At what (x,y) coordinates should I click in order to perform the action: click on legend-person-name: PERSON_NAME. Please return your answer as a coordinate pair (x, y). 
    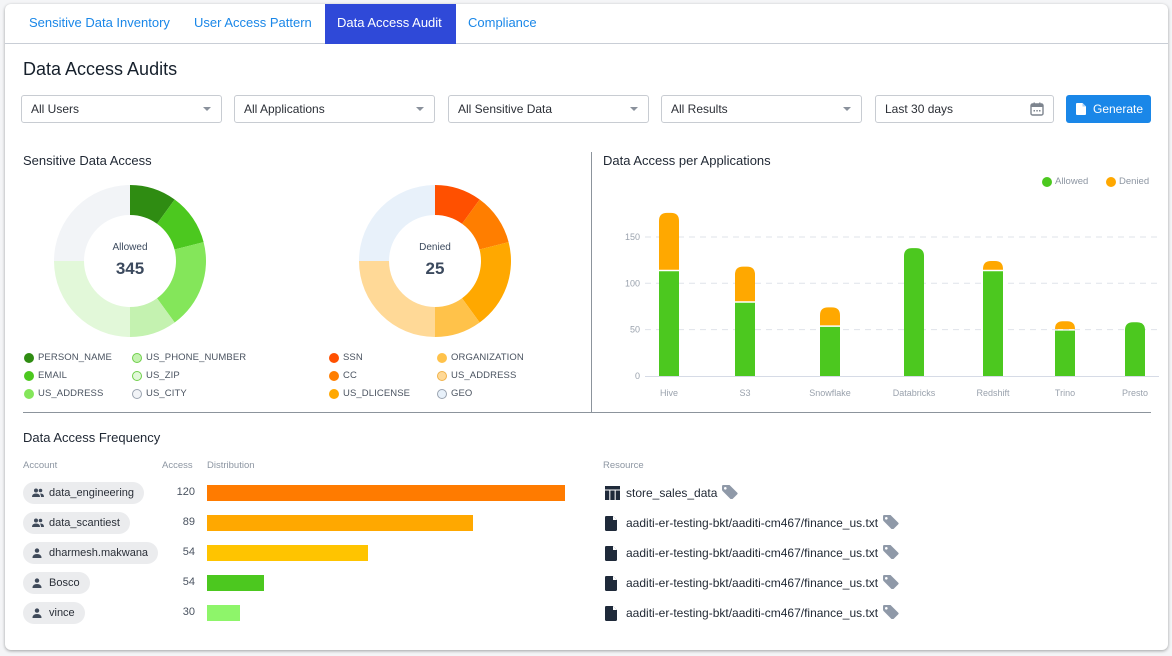
    Looking at the image, I should click on (68, 358).